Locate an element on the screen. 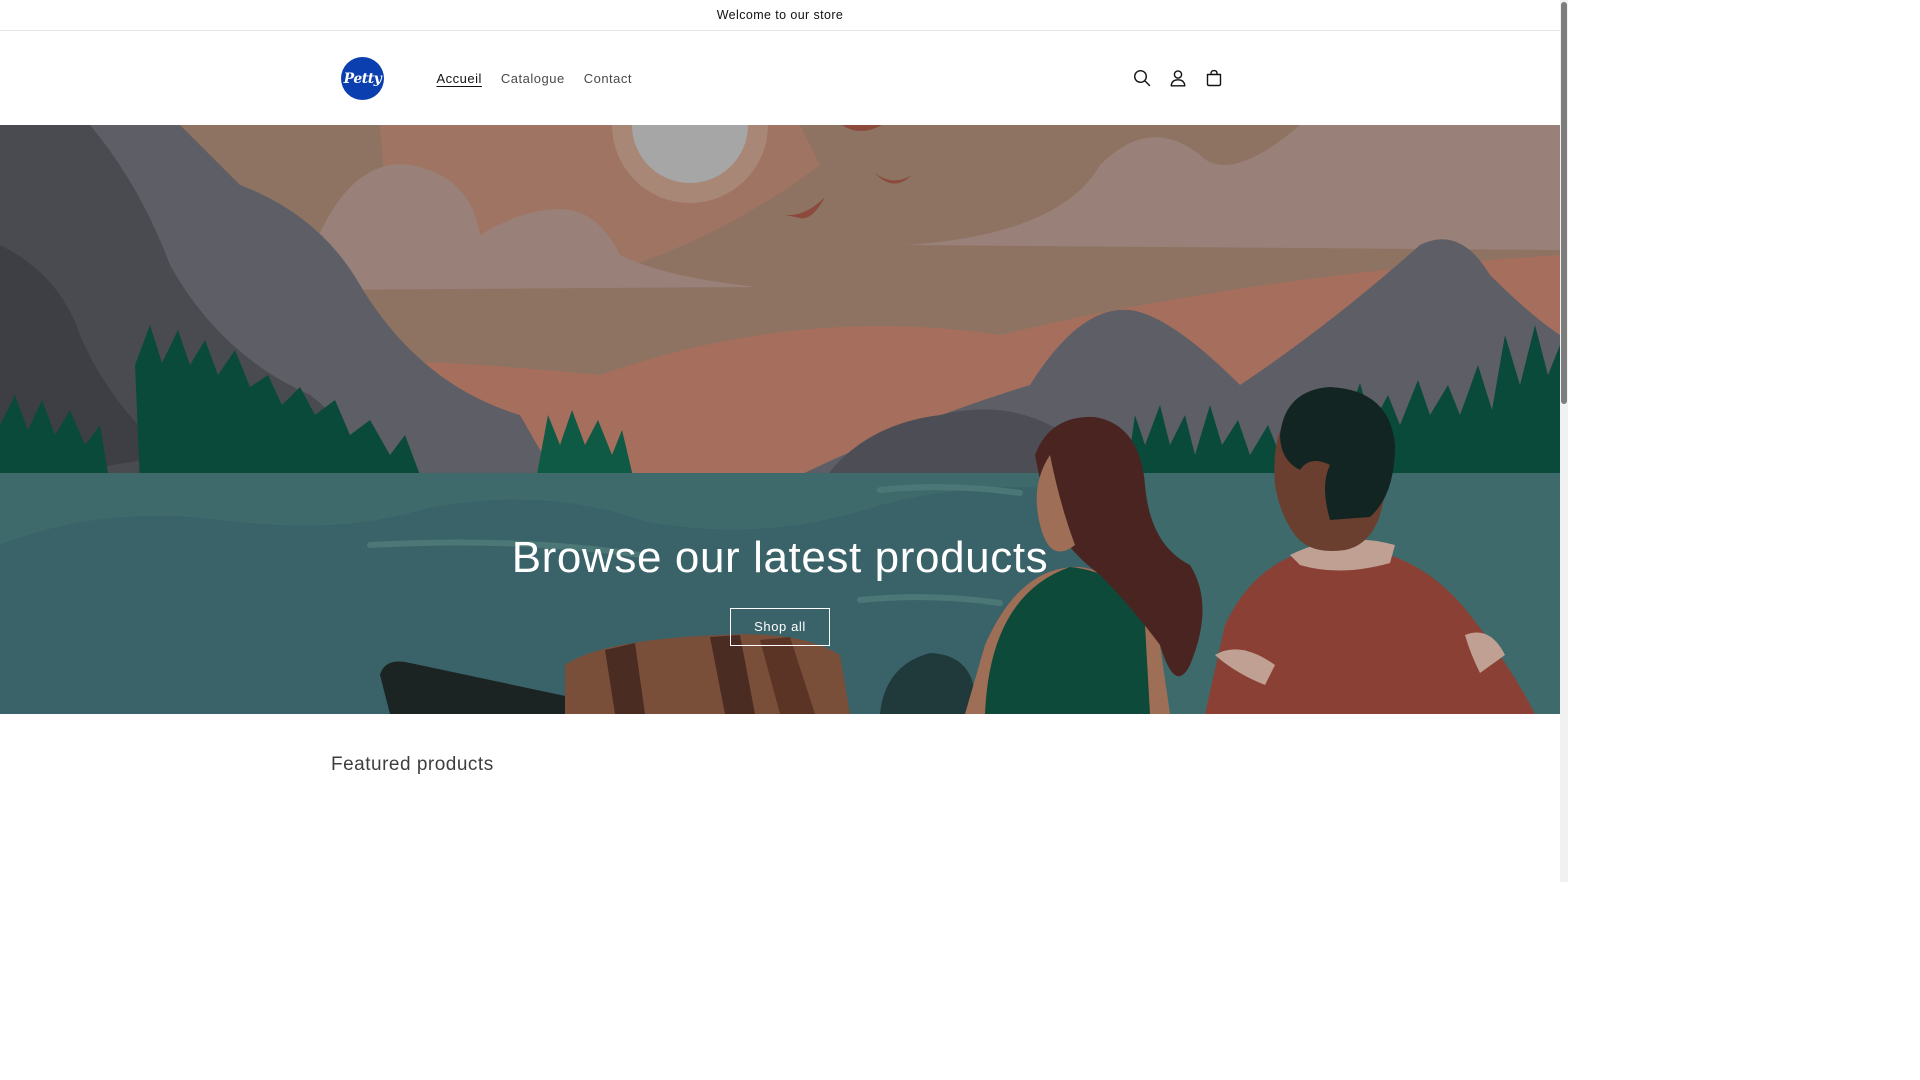 This screenshot has height=1080, width=1920. hero-content: Browse our latest products Shop all is located at coordinates (780, 588).